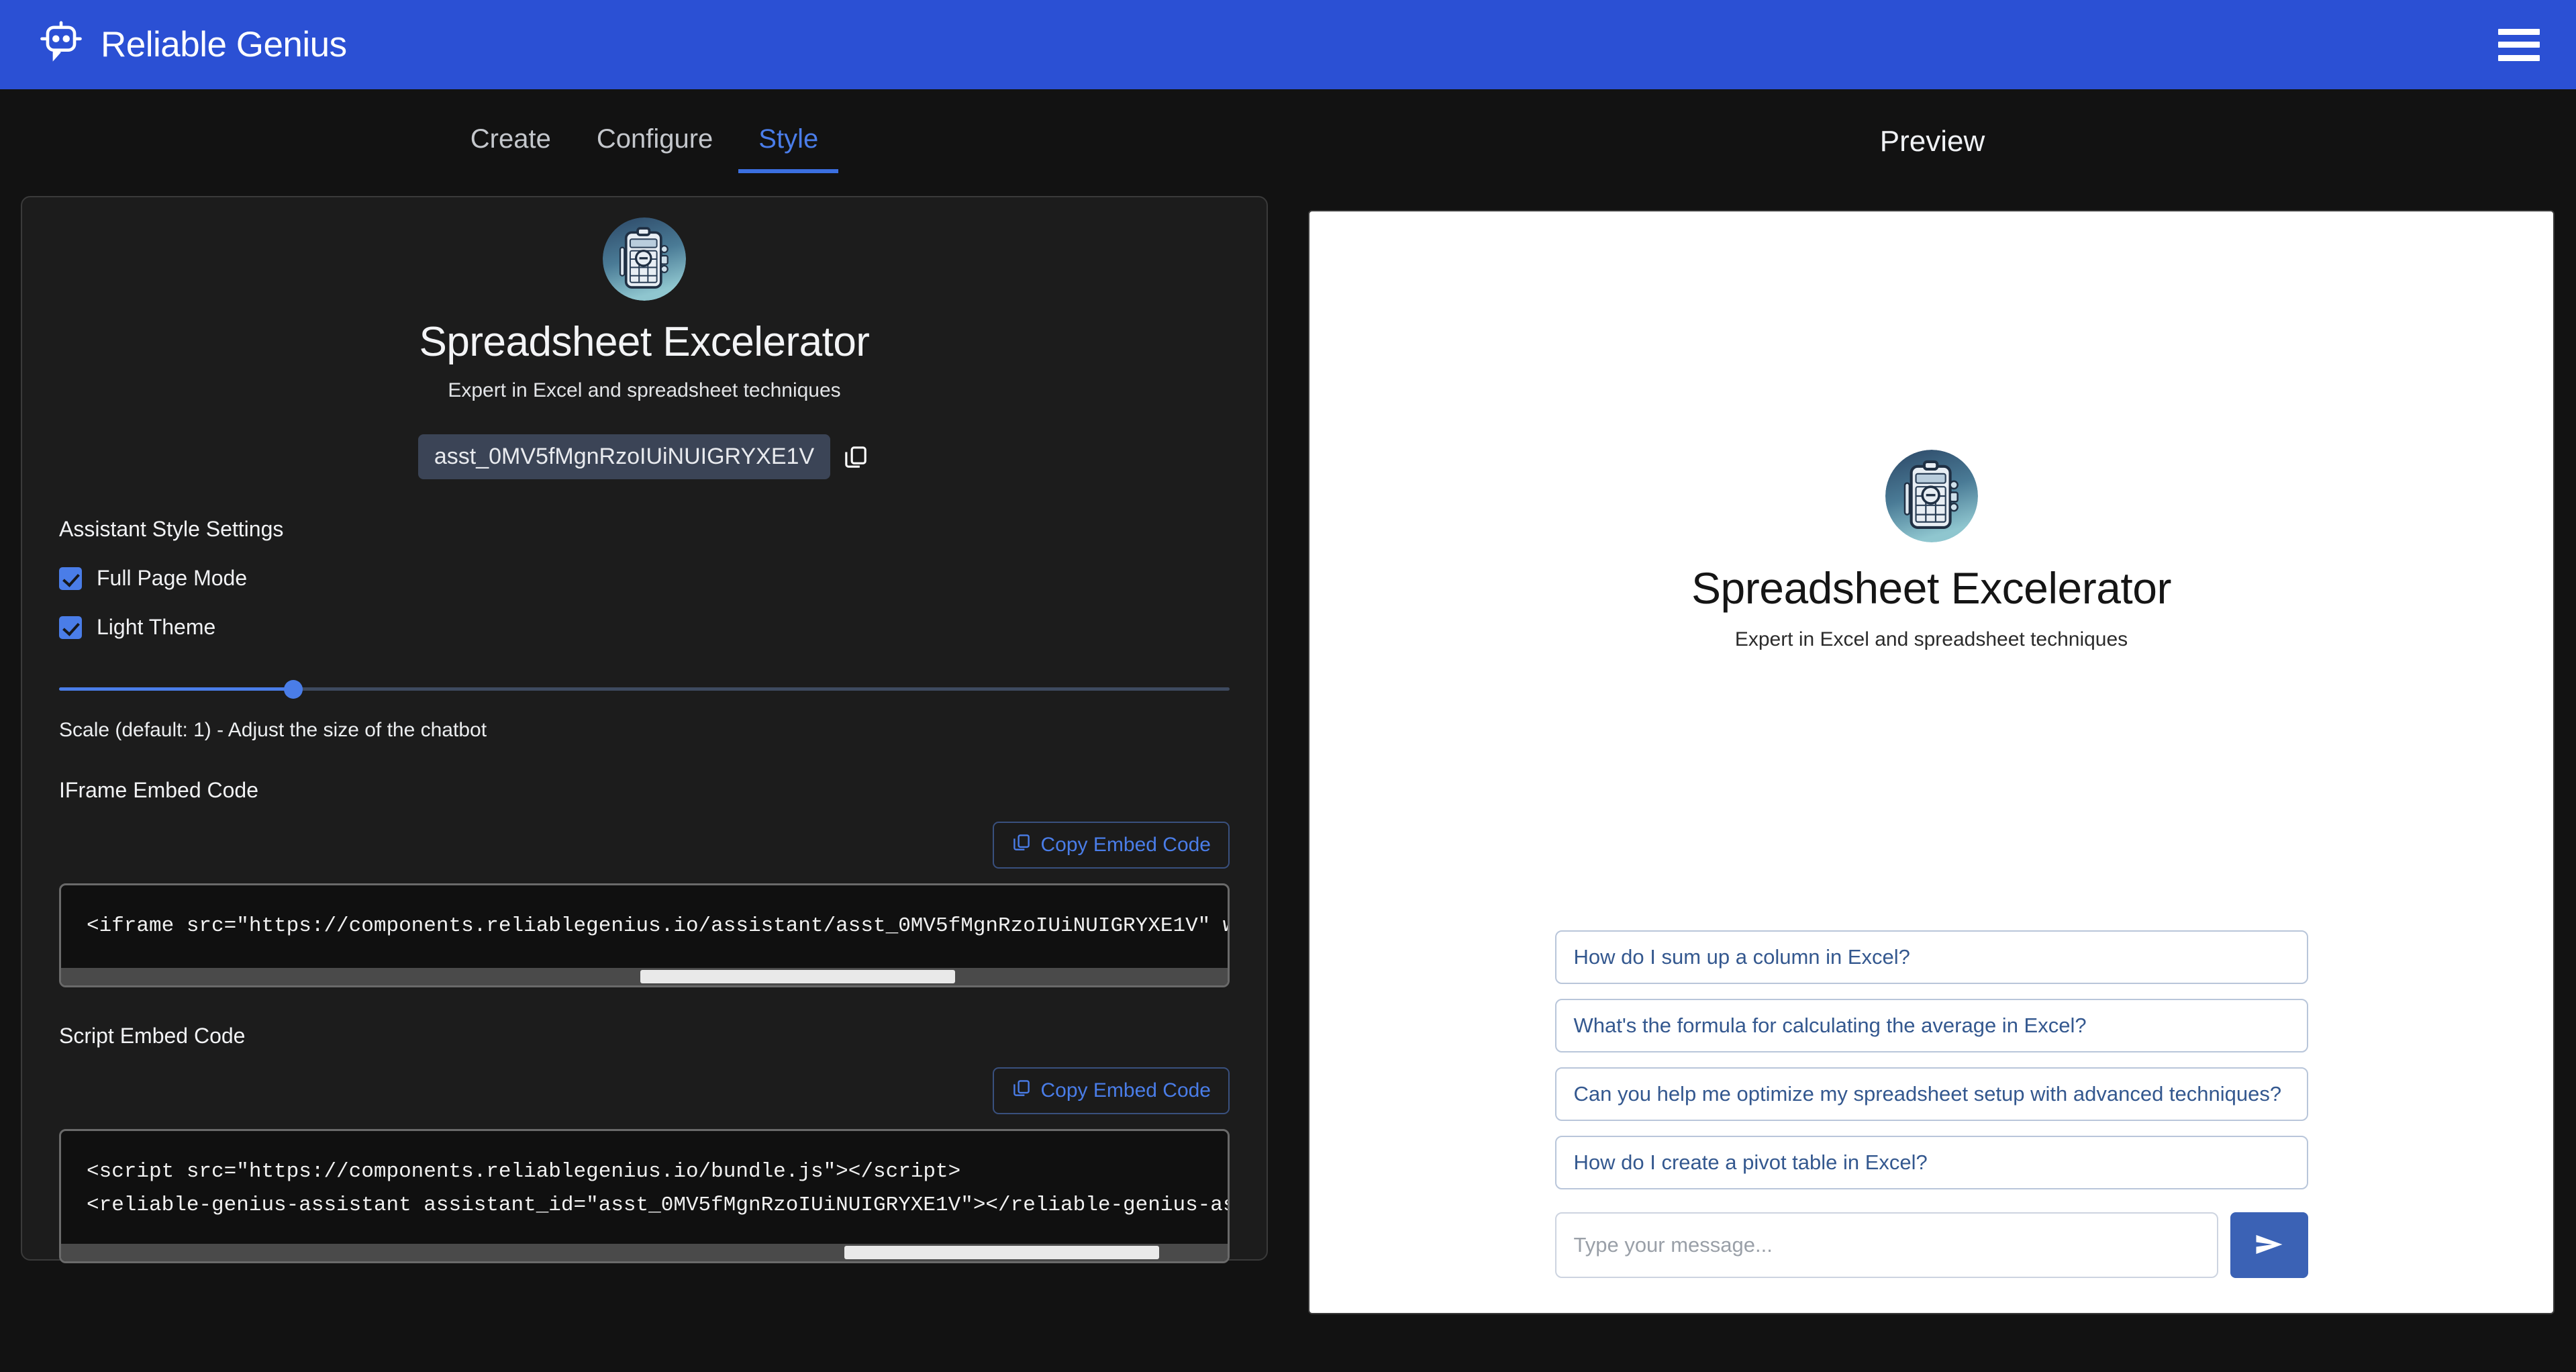  What do you see at coordinates (152, 1036) in the screenshot?
I see `script-embed-heading: Script Embed Code` at bounding box center [152, 1036].